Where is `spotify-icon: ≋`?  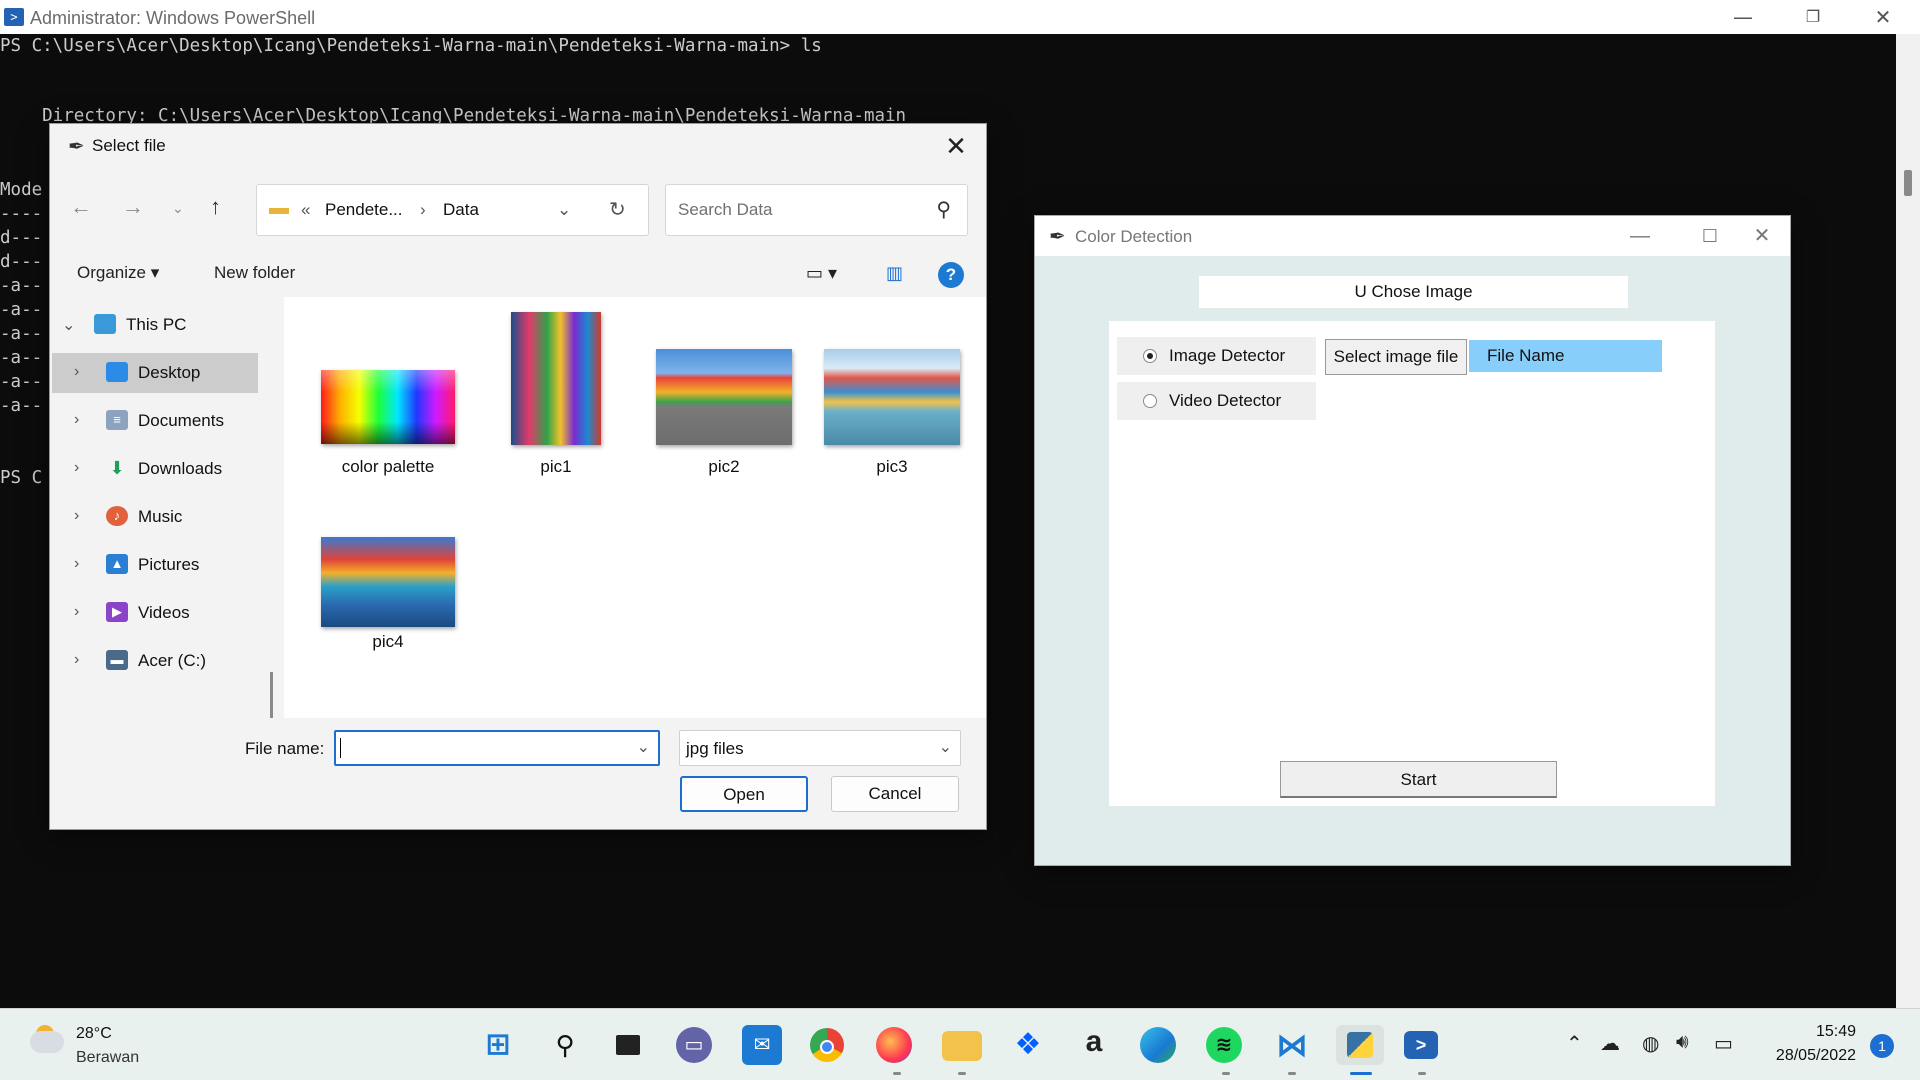 spotify-icon: ≋ is located at coordinates (1224, 1045).